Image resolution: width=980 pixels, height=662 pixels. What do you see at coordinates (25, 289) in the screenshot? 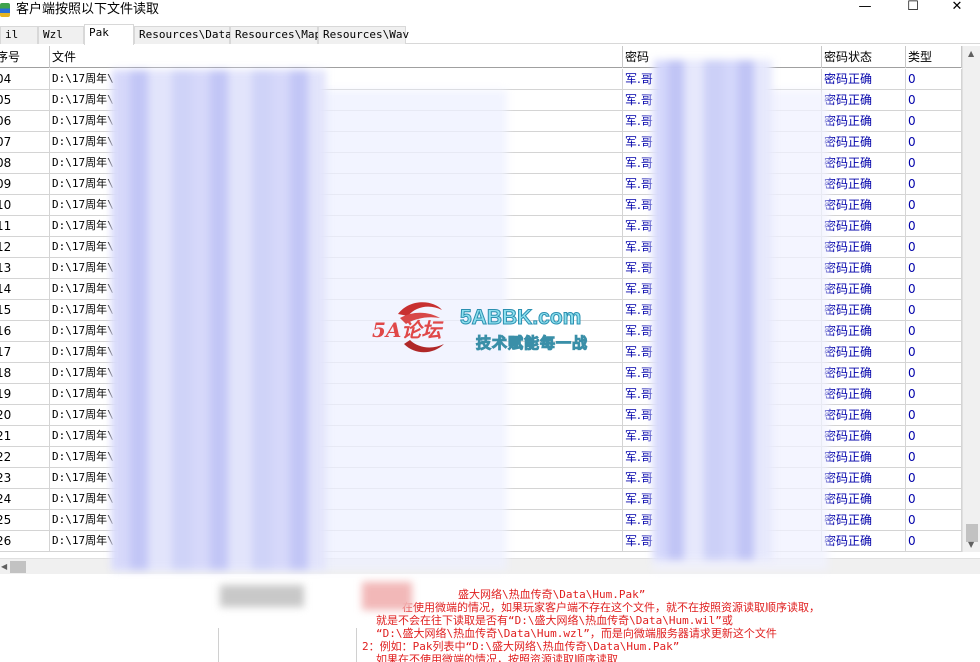
I see `cell-no: 14` at bounding box center [25, 289].